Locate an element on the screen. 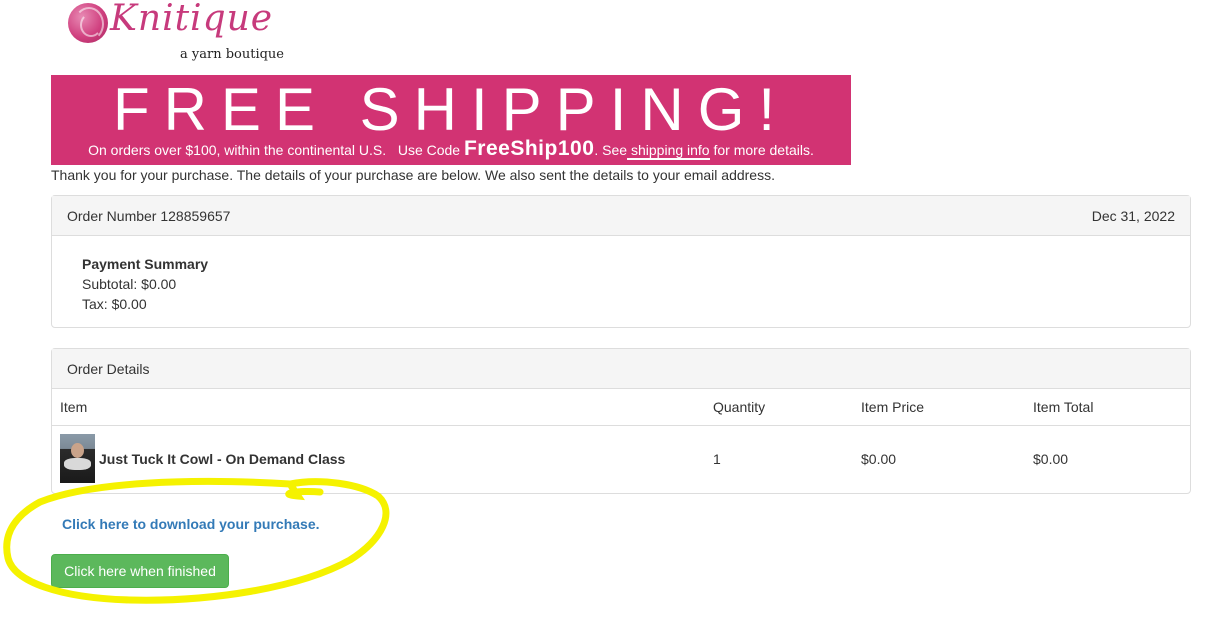  payment-tax: Tax: $0.00 is located at coordinates (114, 304).